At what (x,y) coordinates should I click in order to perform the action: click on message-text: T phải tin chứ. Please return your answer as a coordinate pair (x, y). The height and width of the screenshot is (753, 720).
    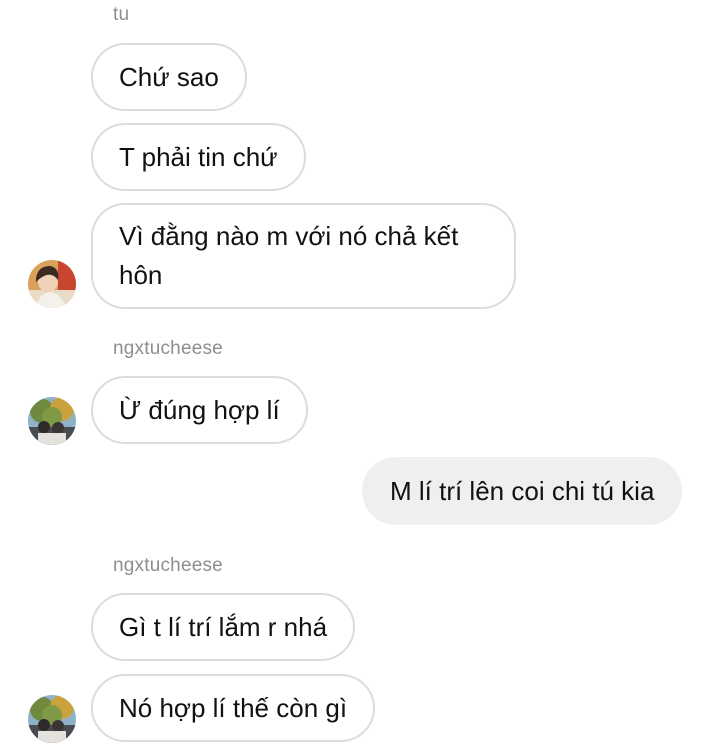
    Looking at the image, I should click on (198, 157).